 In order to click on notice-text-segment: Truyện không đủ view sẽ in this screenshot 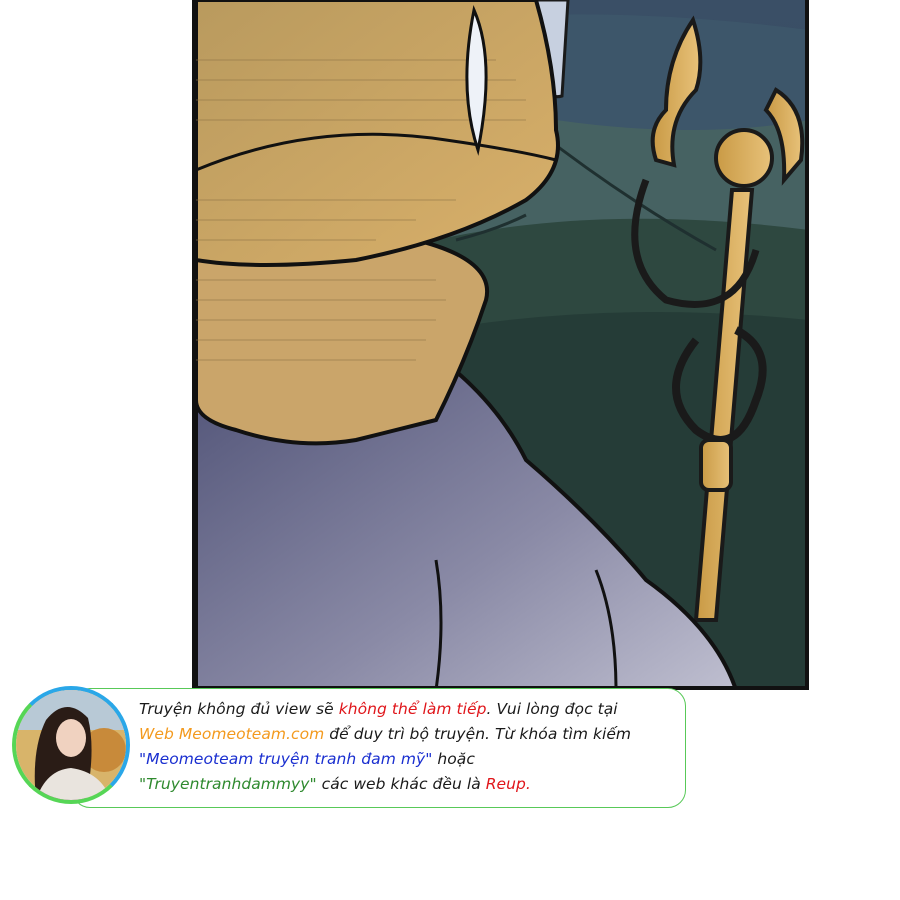, I will do `click(239, 709)`.